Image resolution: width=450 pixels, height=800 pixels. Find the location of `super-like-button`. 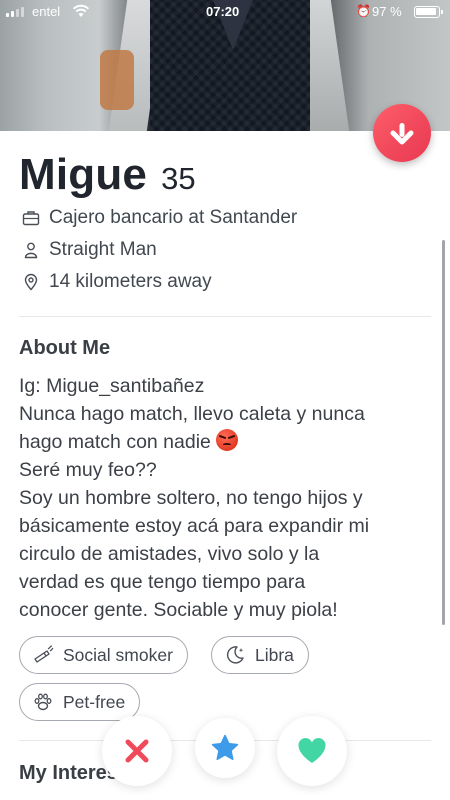

super-like-button is located at coordinates (225, 748).